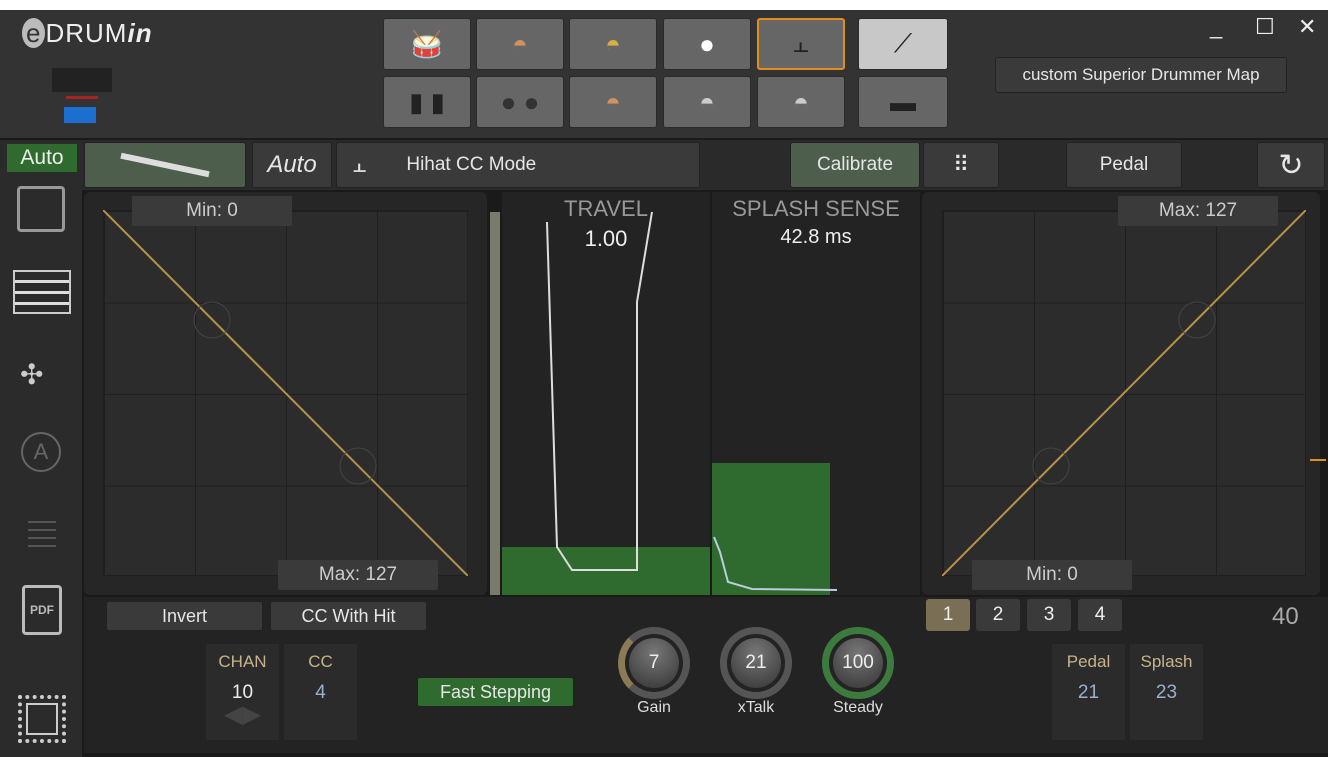 This screenshot has height=757, width=1328. Describe the element at coordinates (1166, 661) in the screenshot. I see `splash-box-label: Splash` at that location.